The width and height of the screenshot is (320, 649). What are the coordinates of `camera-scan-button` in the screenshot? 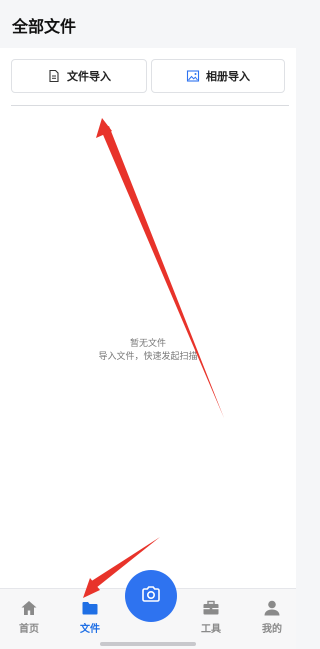 It's located at (151, 596).